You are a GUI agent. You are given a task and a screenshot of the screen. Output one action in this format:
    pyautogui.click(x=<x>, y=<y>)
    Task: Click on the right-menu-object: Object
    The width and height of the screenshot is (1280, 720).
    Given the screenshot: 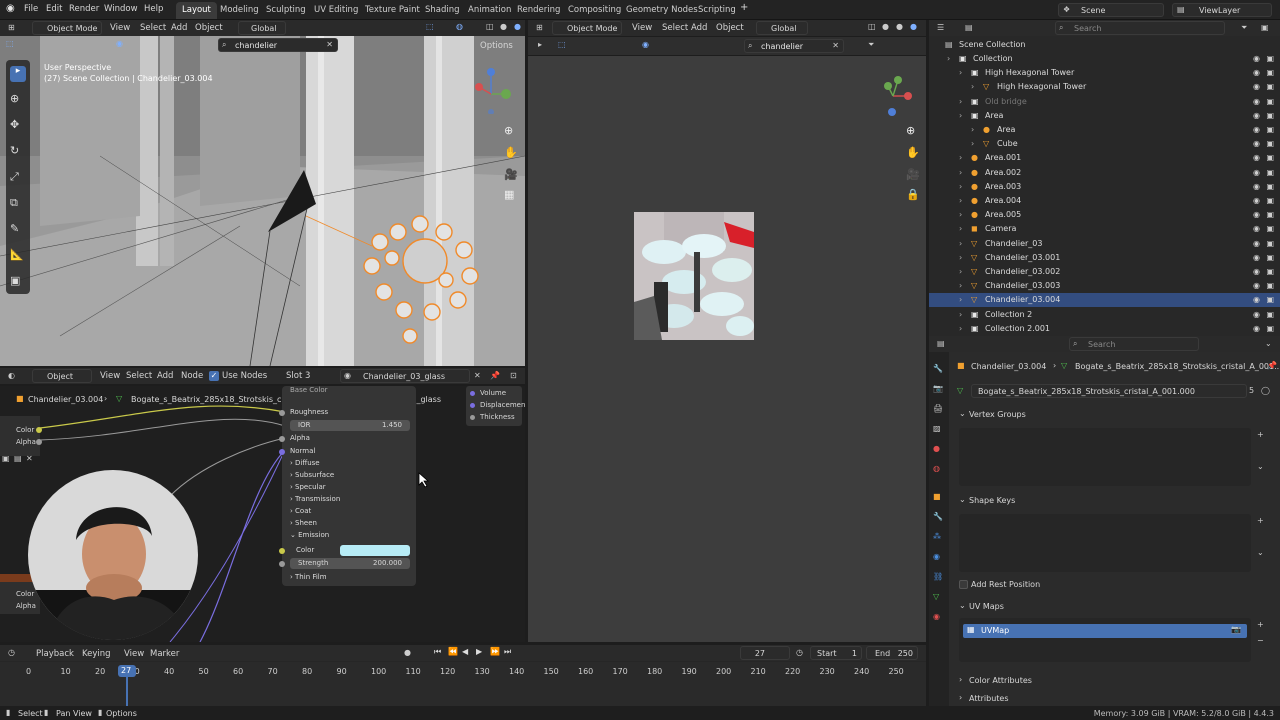 What is the action you would take?
    pyautogui.click(x=730, y=28)
    